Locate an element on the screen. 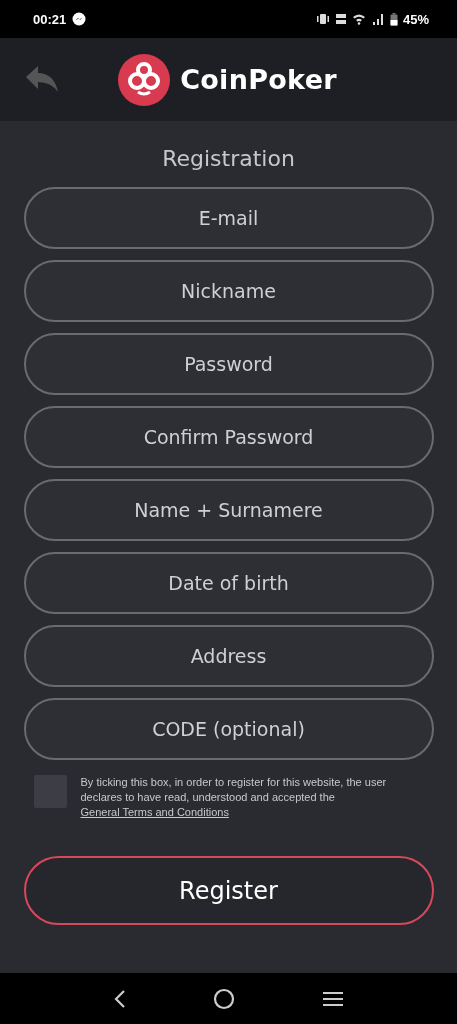 The width and height of the screenshot is (457, 1024). battery-icon is located at coordinates (393, 19).